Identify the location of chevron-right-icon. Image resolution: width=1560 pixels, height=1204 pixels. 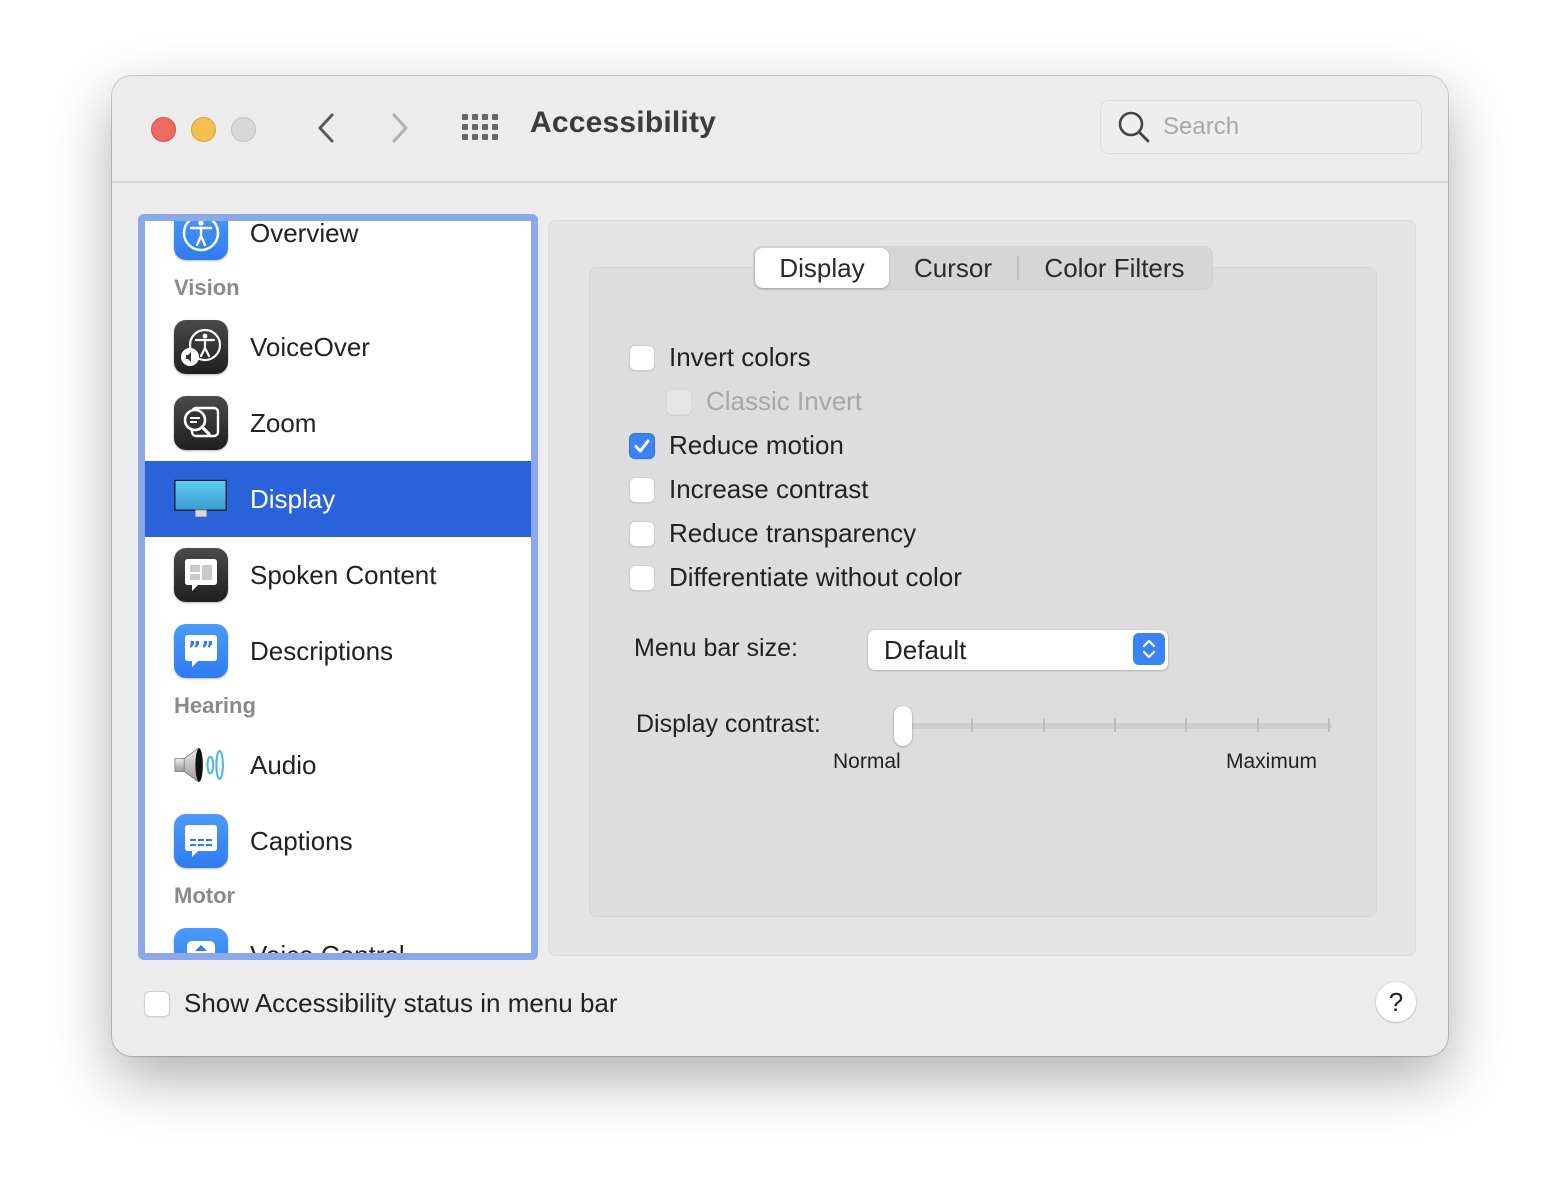
(400, 128).